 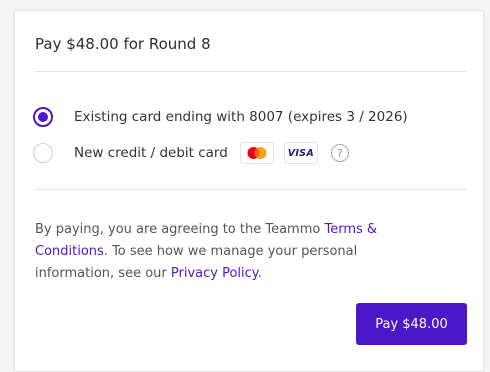 What do you see at coordinates (259, 273) in the screenshot?
I see `terms-text-after: .` at bounding box center [259, 273].